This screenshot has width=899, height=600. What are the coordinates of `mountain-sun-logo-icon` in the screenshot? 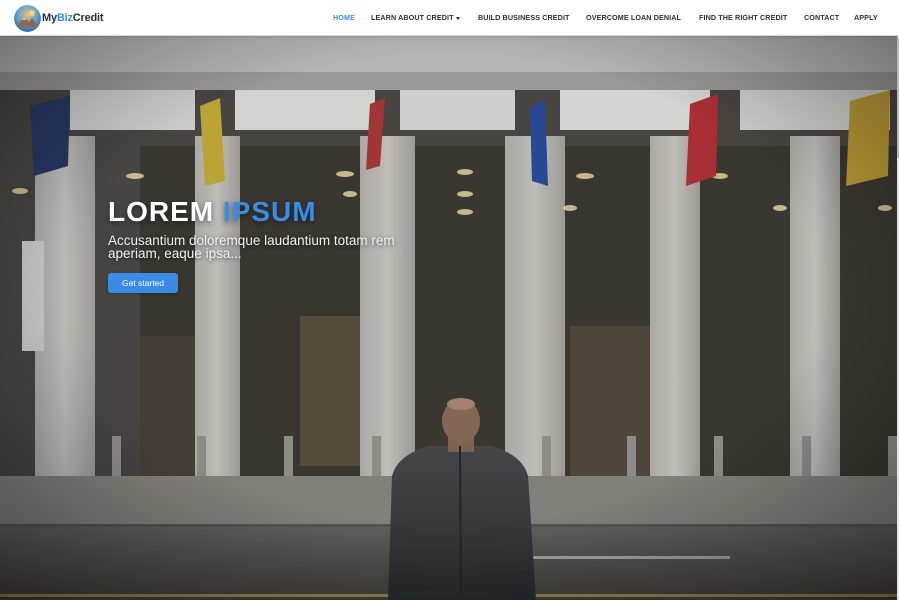 It's located at (27, 18).